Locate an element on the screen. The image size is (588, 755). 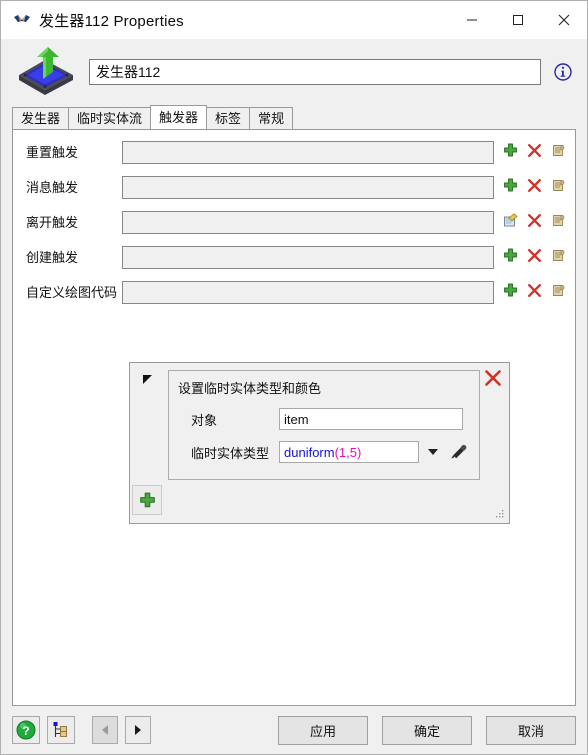
edit-properties-icon is located at coordinates (510, 220).